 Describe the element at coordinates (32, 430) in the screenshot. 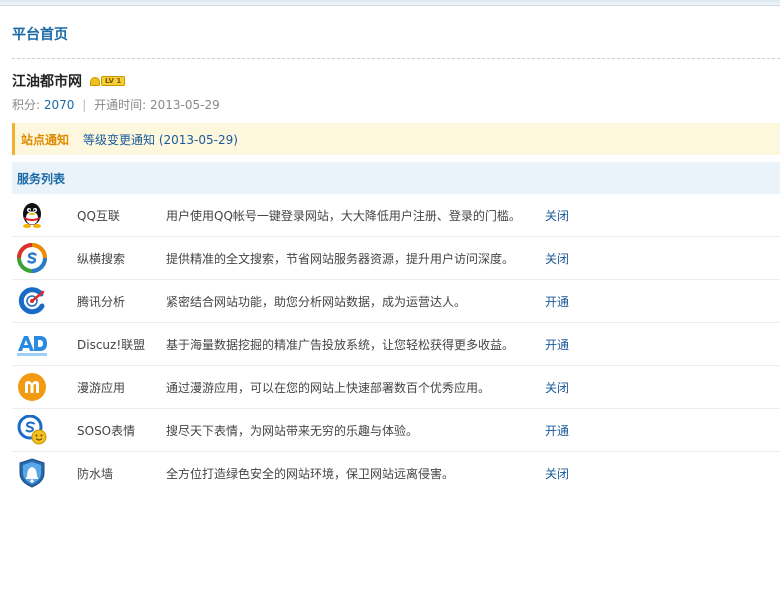

I see `emoticon-icon` at that location.